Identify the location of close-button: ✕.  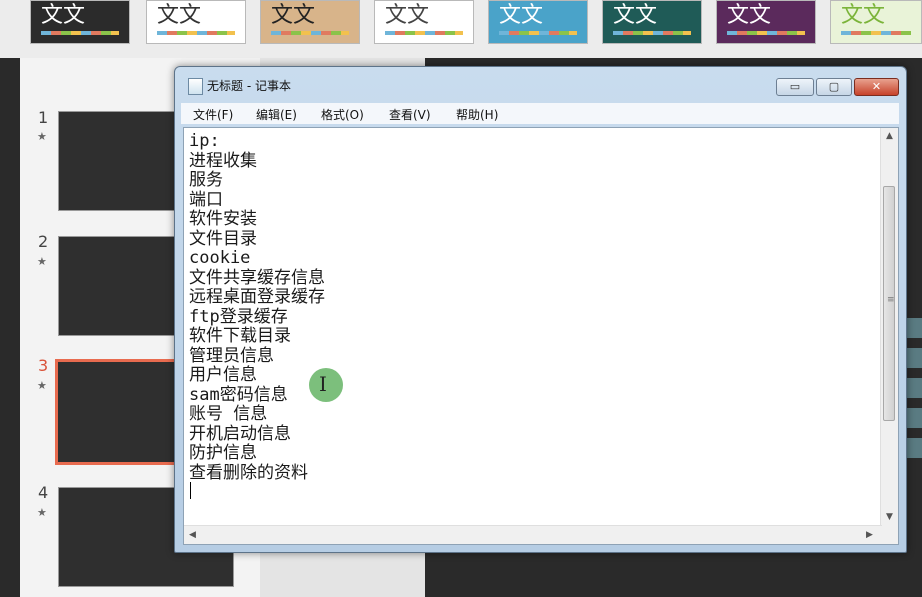
(876, 87).